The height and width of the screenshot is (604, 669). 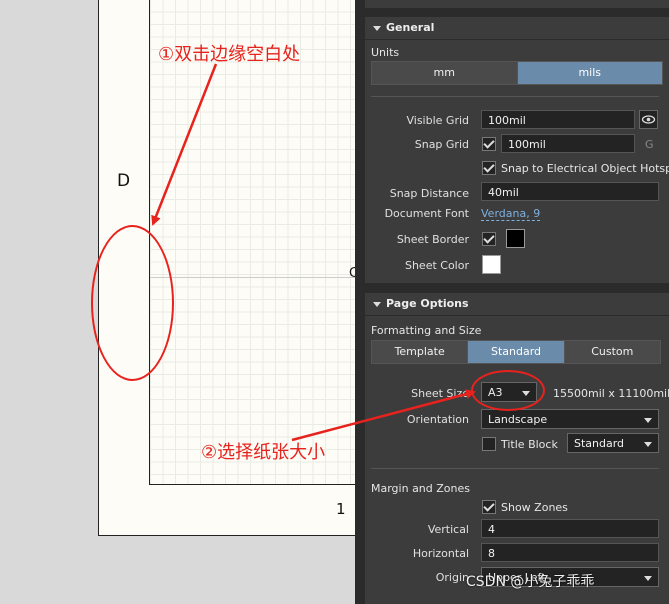 I want to click on title-block-dropdown: Standard, so click(x=613, y=443).